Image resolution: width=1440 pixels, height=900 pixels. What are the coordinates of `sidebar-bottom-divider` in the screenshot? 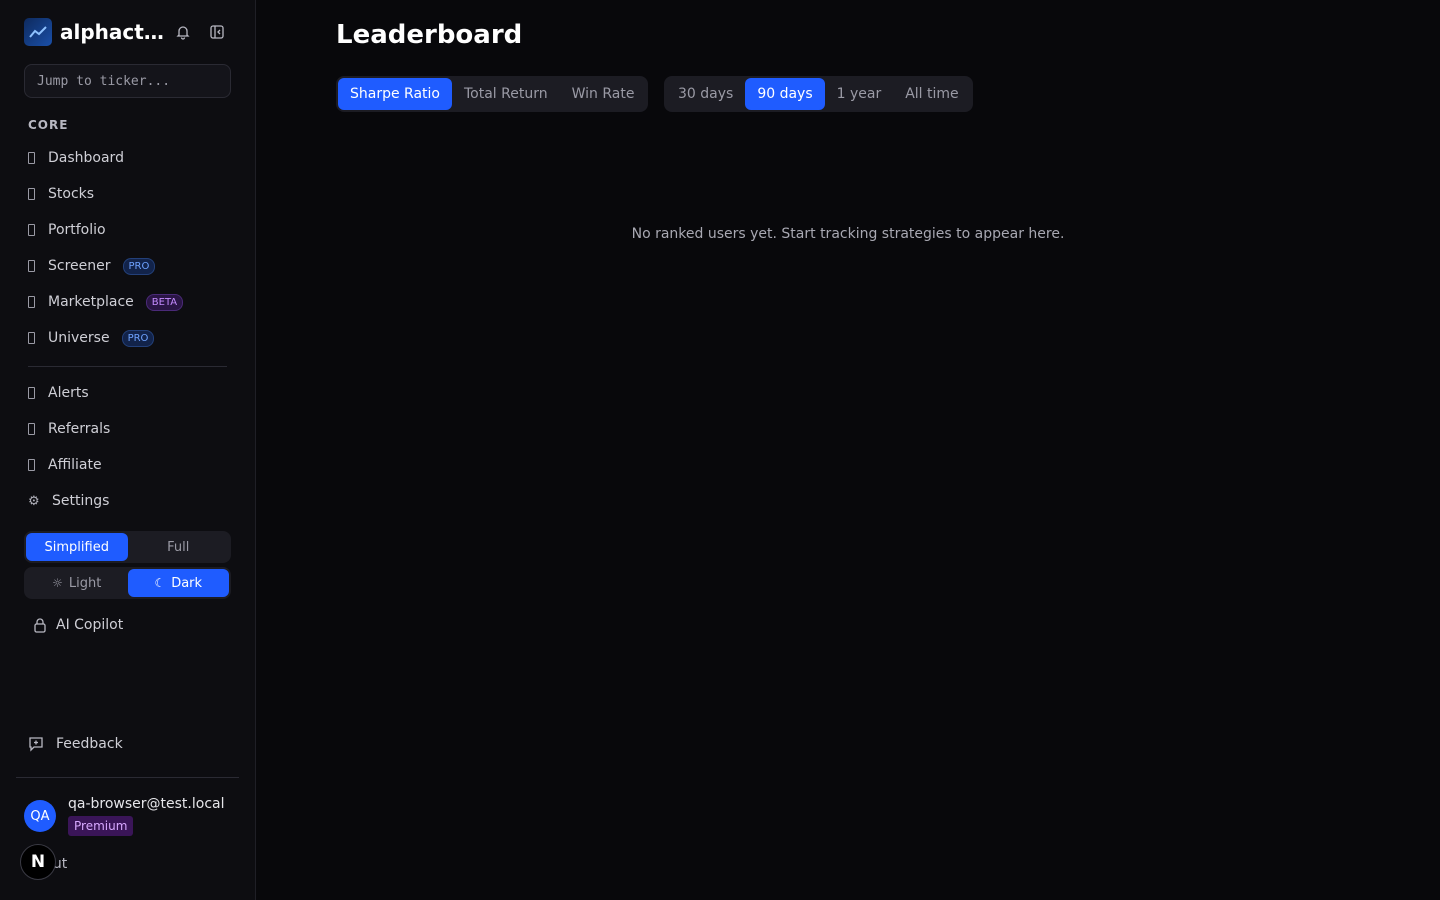 It's located at (127, 777).